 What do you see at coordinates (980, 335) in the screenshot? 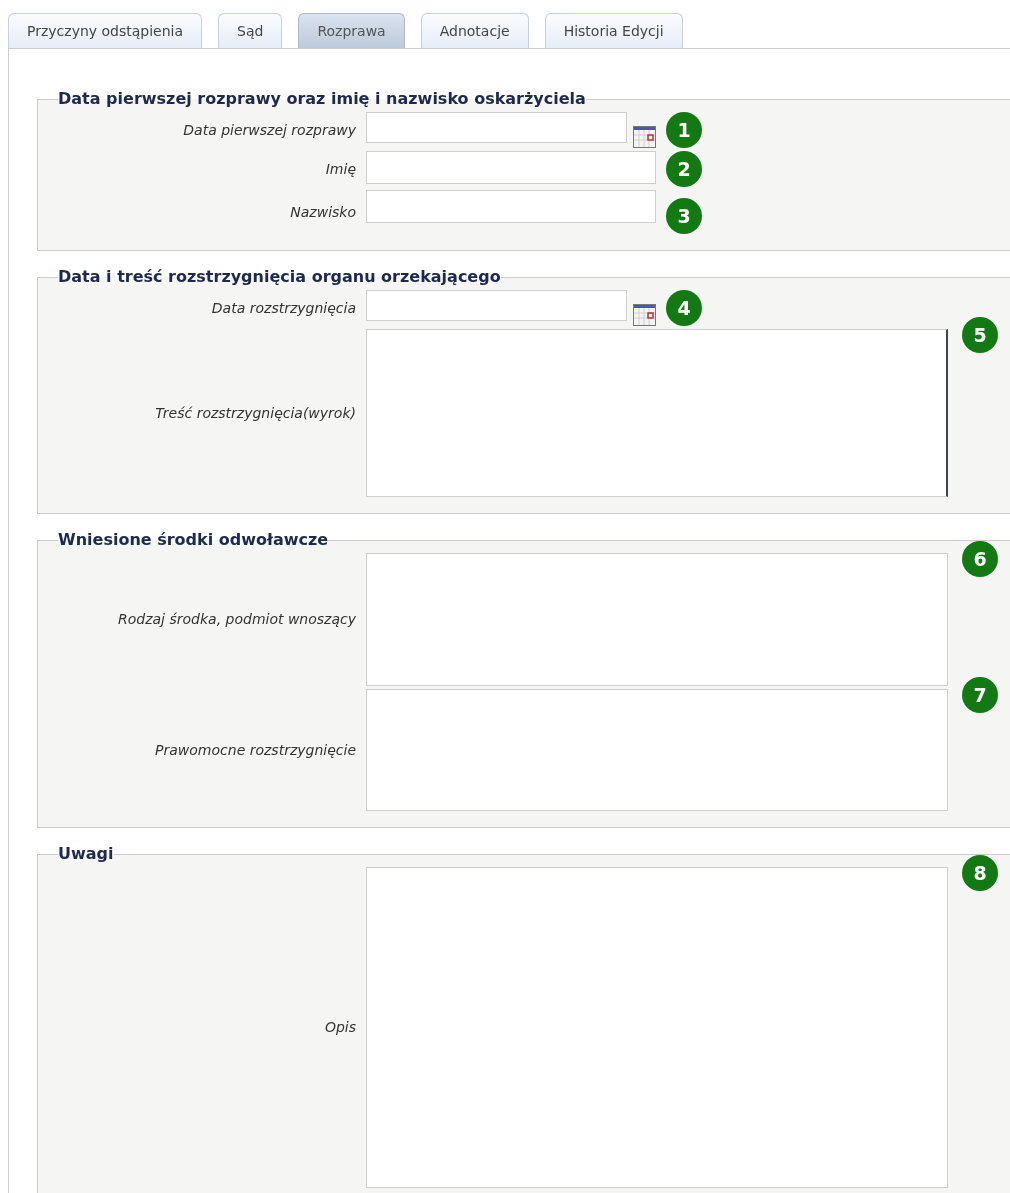
I see `number-badge: 5` at bounding box center [980, 335].